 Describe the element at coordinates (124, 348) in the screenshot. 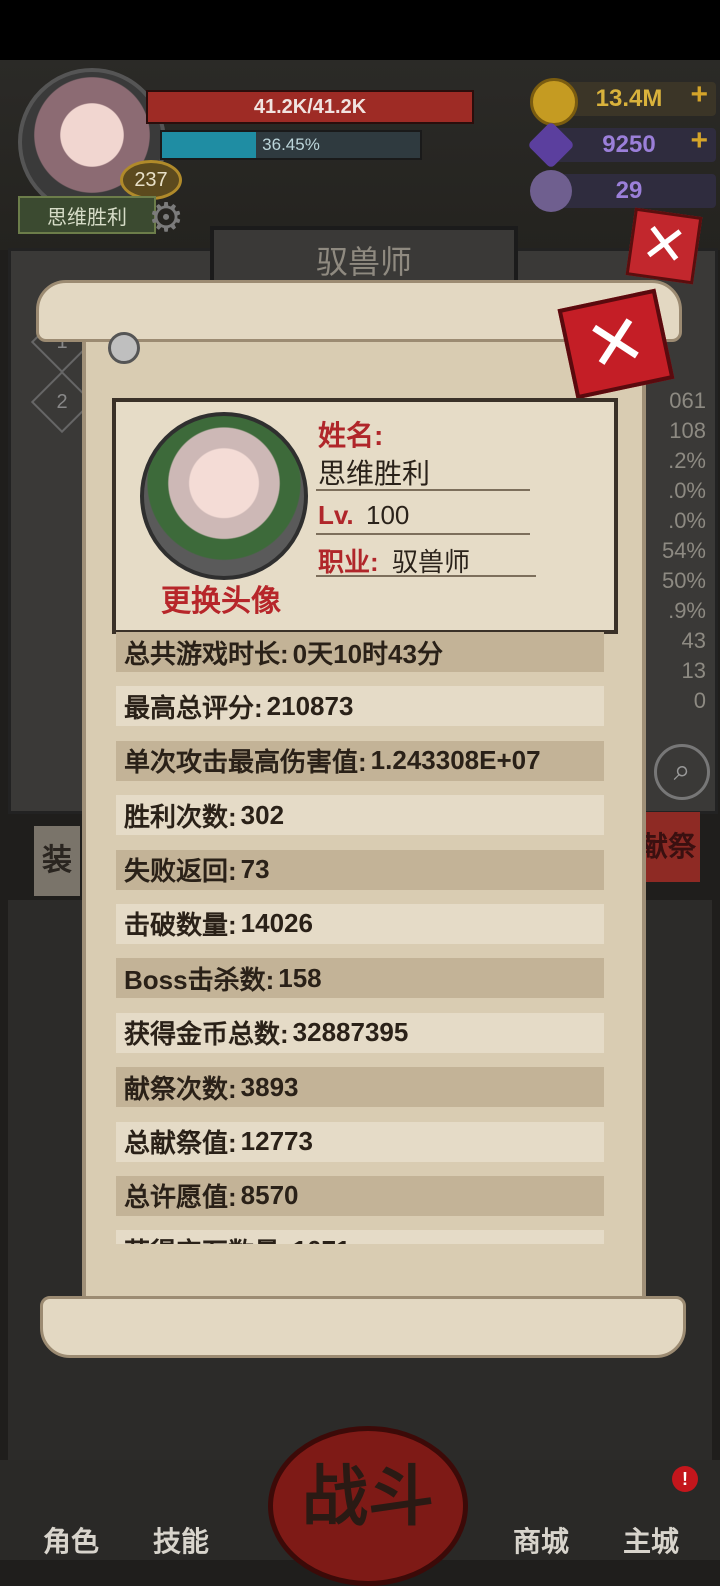

I see `pin-icon` at that location.